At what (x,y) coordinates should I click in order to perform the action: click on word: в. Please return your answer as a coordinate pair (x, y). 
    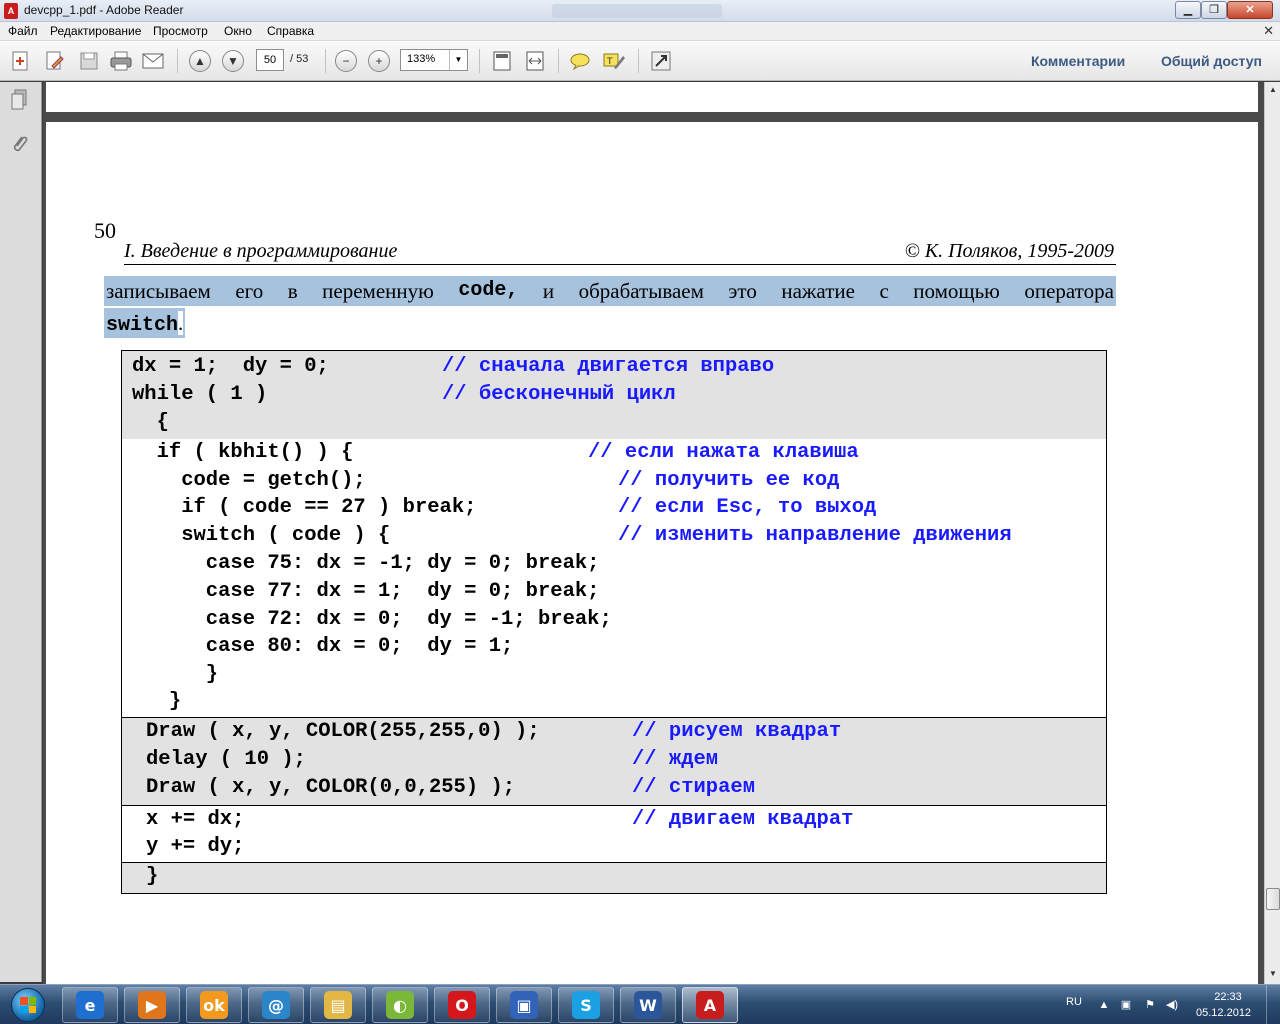
    Looking at the image, I should click on (292, 291).